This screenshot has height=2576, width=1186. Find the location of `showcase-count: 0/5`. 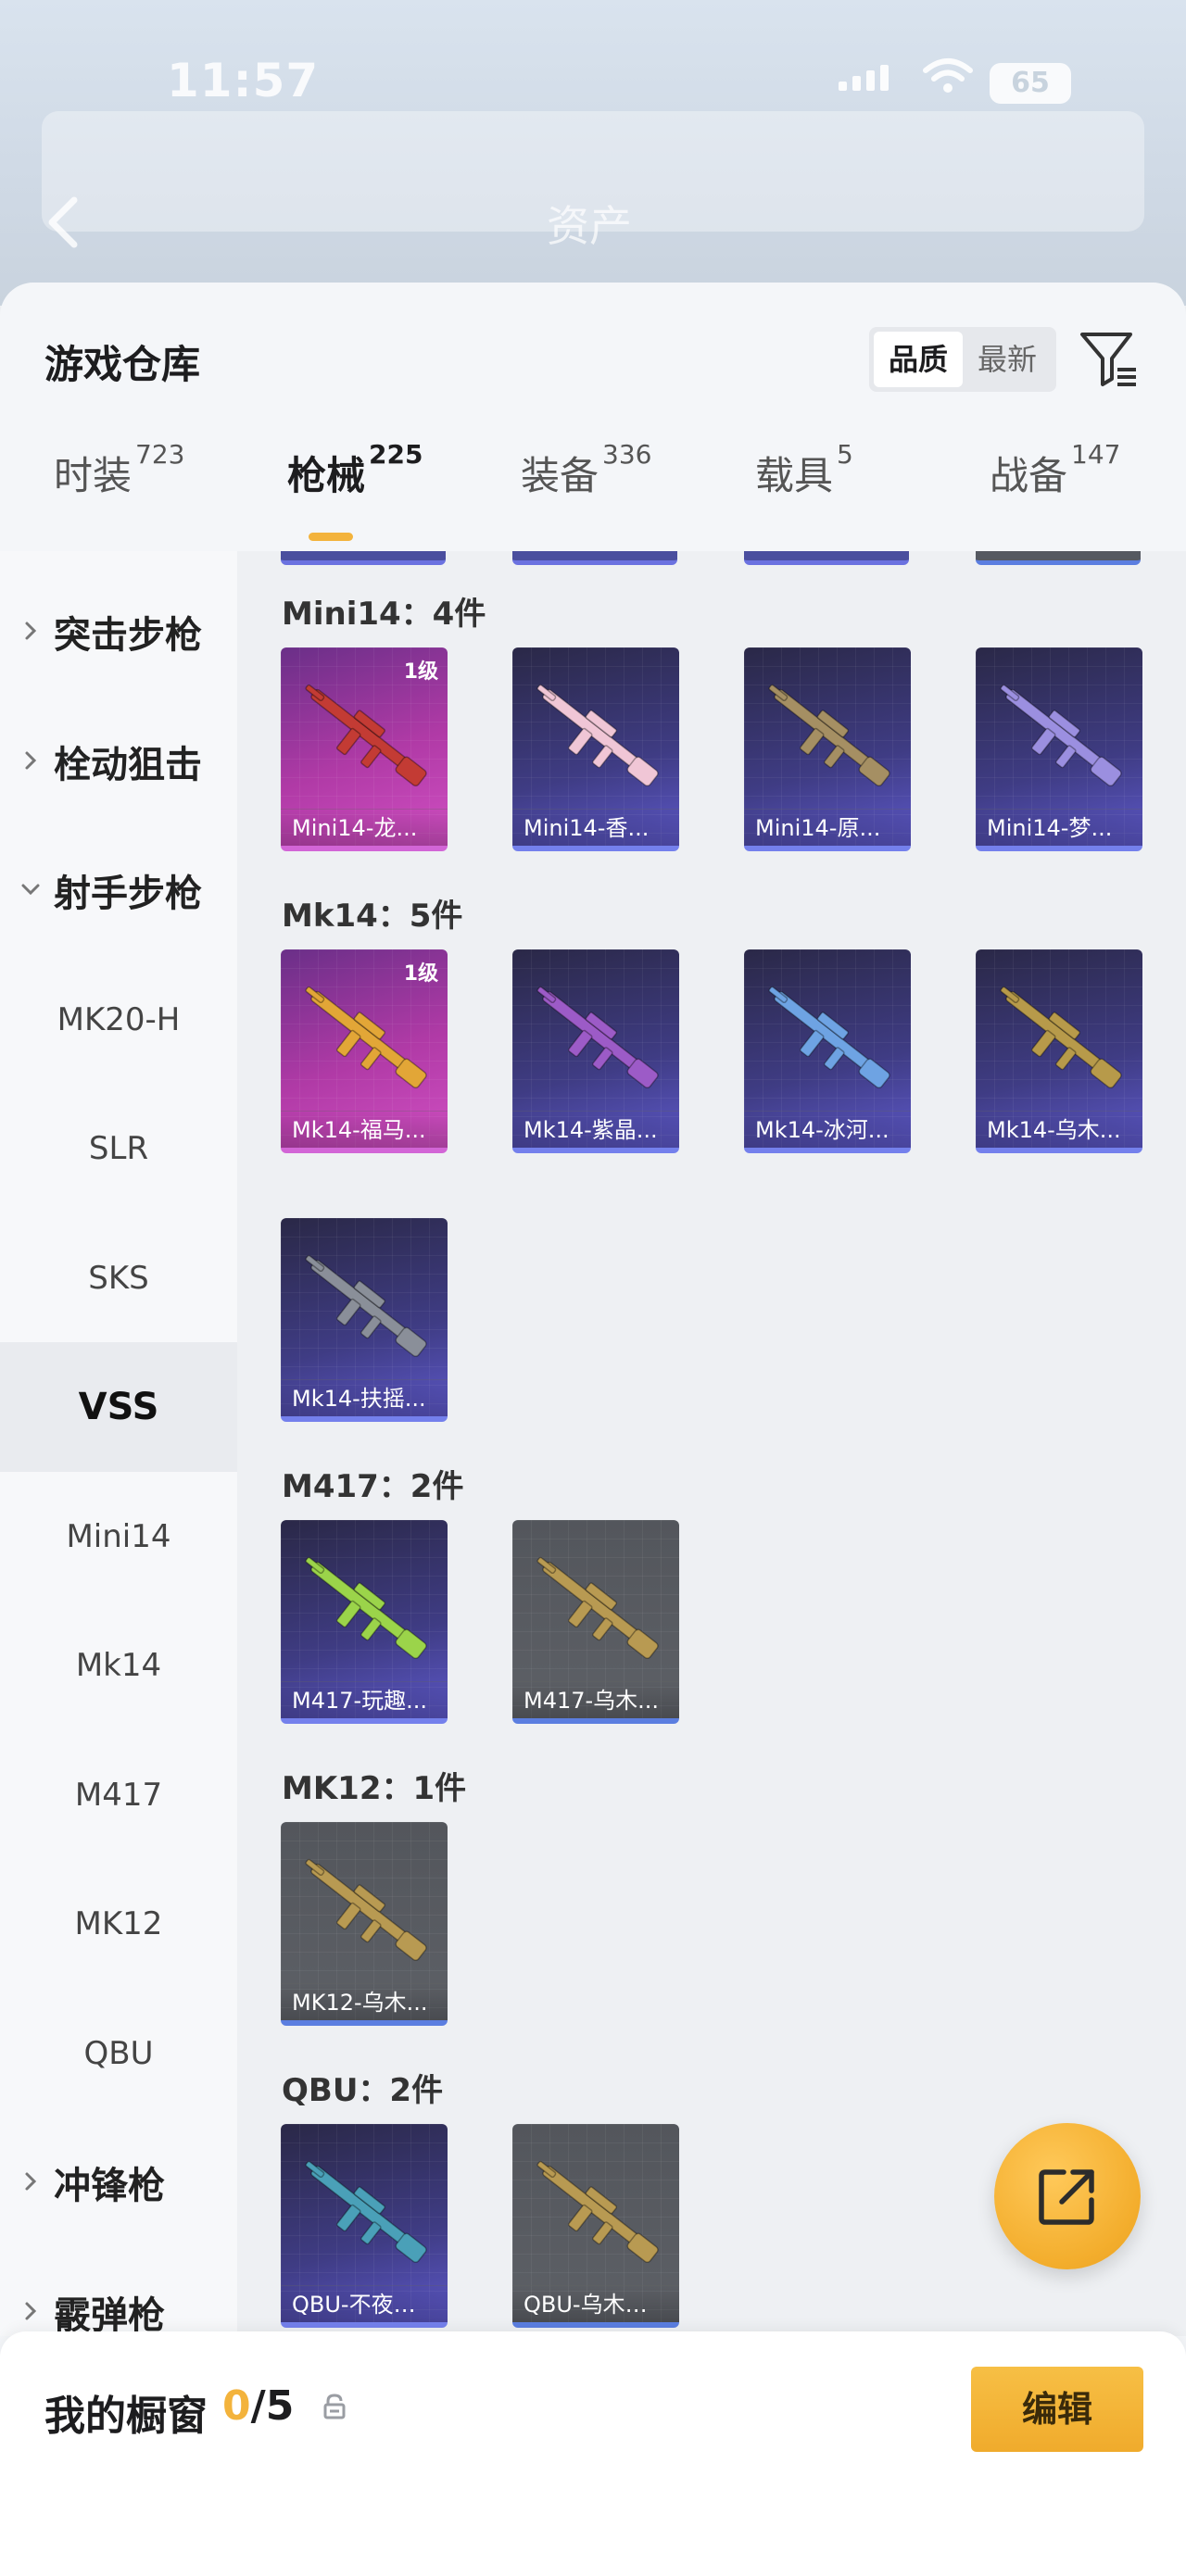

showcase-count: 0/5 is located at coordinates (258, 2406).